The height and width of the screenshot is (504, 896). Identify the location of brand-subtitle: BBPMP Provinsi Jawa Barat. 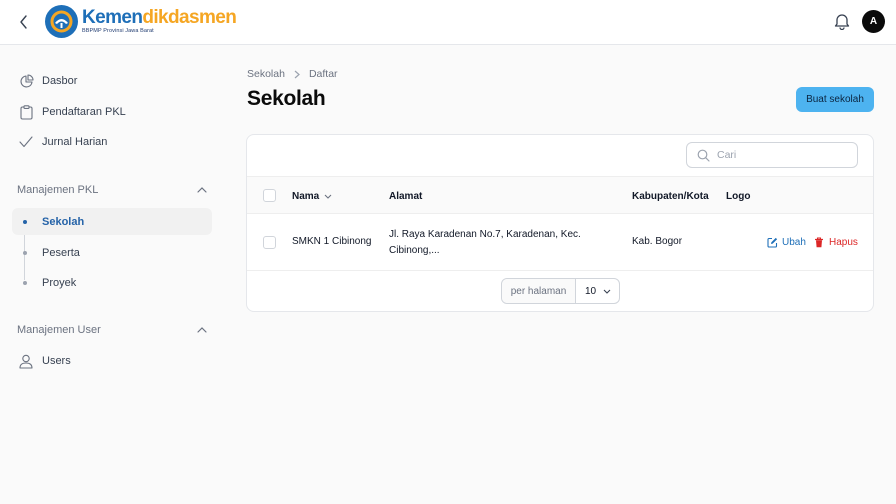
(118, 31).